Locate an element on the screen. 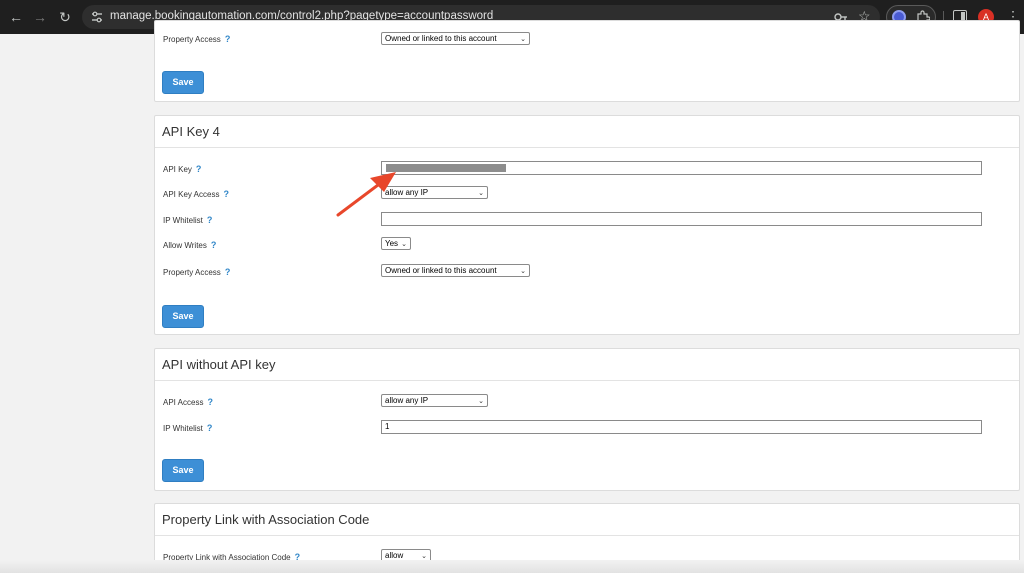 The image size is (1024, 573). panel-title: Property Link with Association Code is located at coordinates (266, 519).